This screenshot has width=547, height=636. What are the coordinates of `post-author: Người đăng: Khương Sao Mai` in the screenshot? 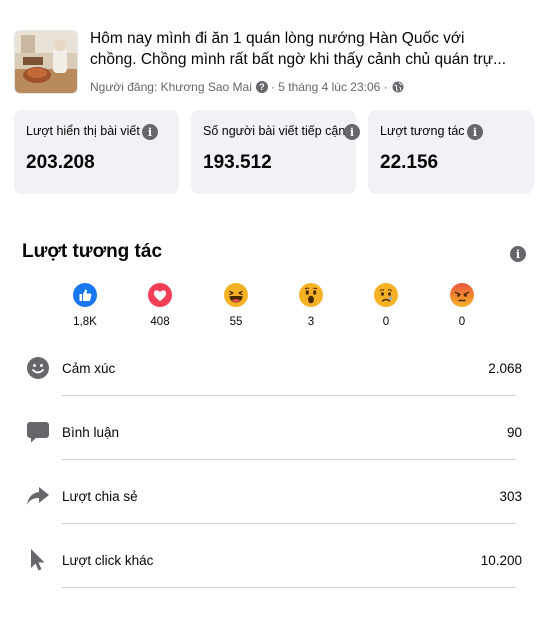 It's located at (171, 87).